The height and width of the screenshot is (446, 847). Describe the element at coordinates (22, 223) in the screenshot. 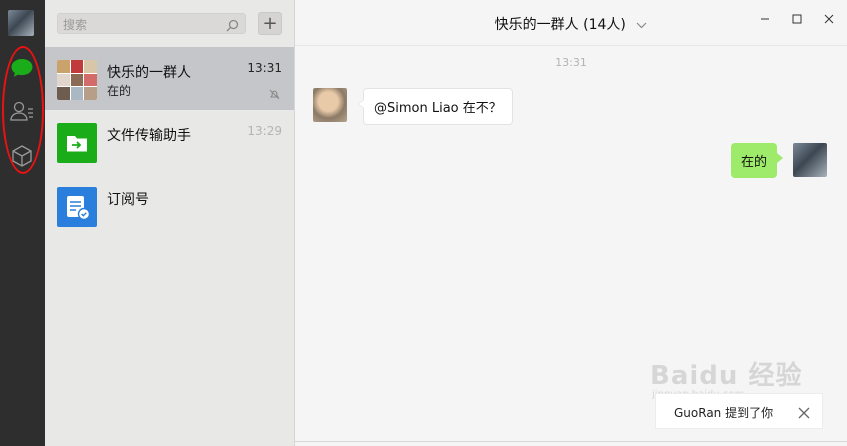

I see `navigation-rail` at that location.